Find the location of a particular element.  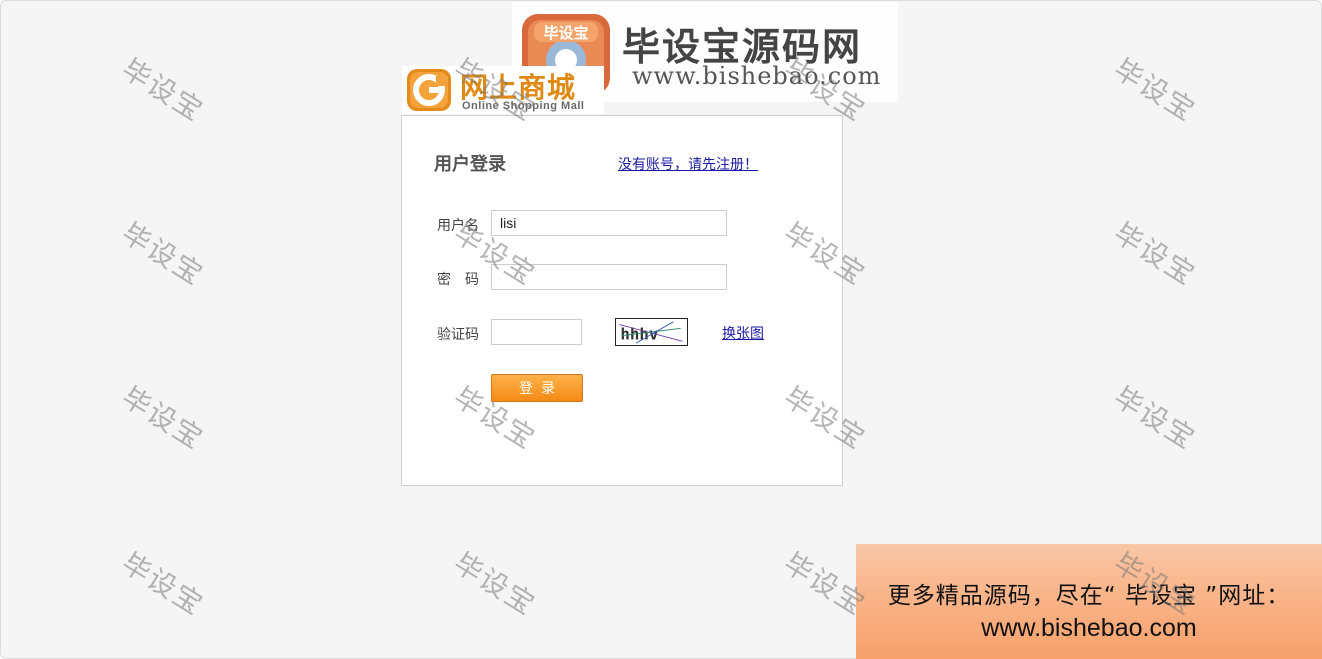

shop-g-logo-icon is located at coordinates (429, 90).